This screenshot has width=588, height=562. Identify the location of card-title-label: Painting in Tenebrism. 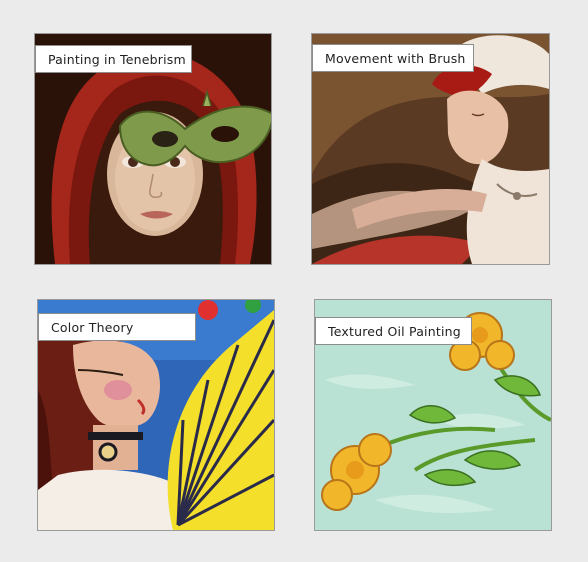
(113, 59).